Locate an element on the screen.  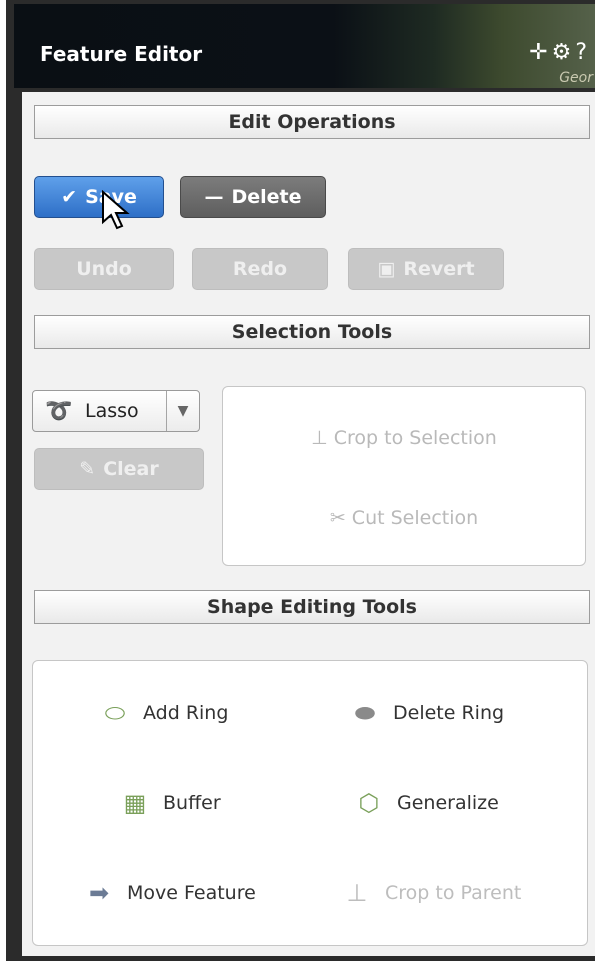
check-icon: ✔ is located at coordinates (69, 197).